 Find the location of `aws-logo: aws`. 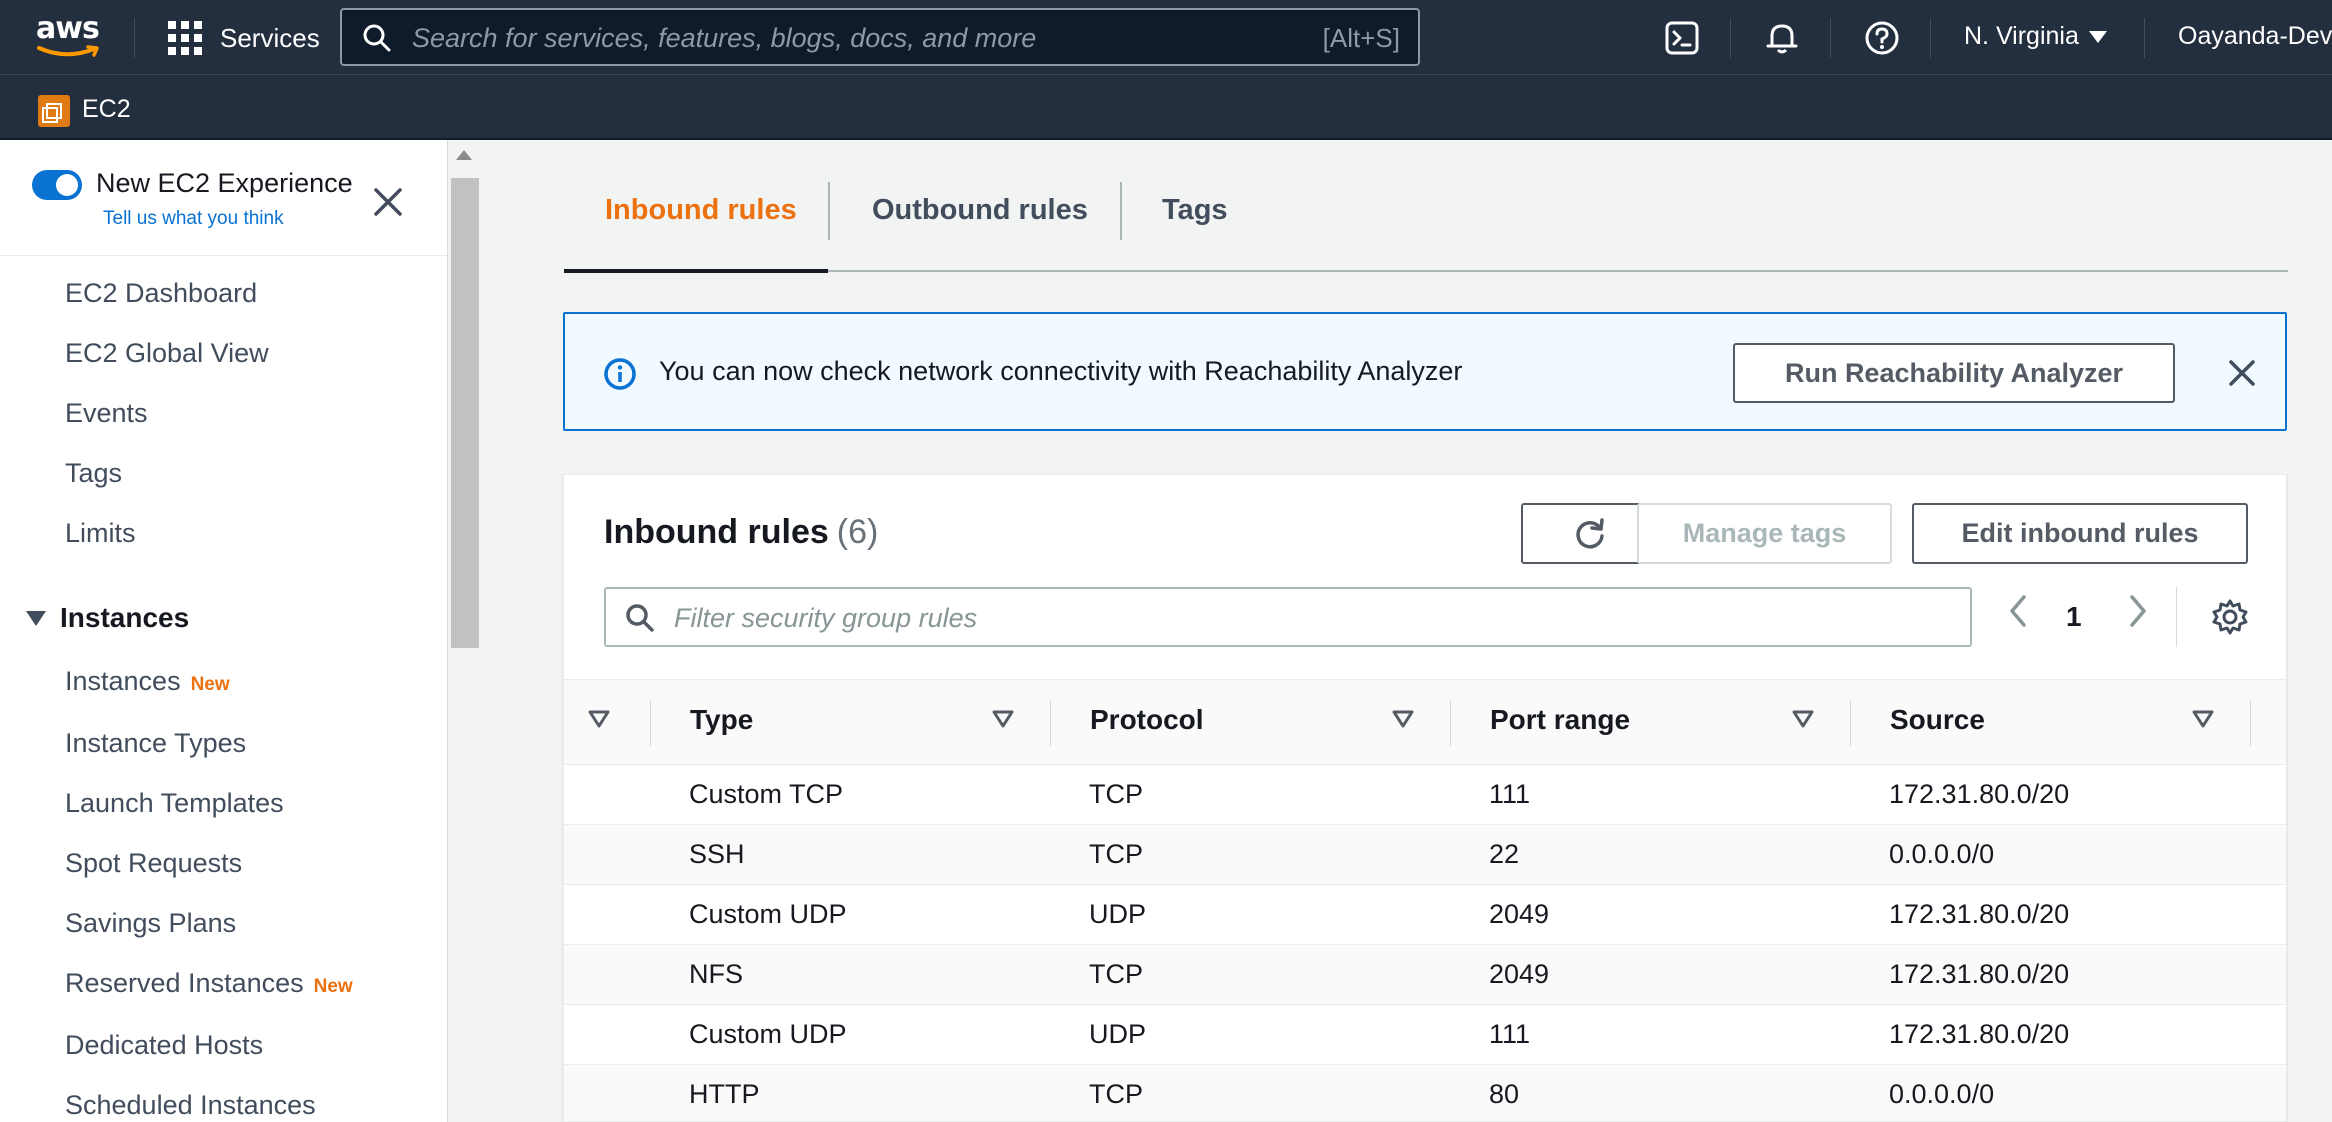

aws-logo: aws is located at coordinates (69, 36).